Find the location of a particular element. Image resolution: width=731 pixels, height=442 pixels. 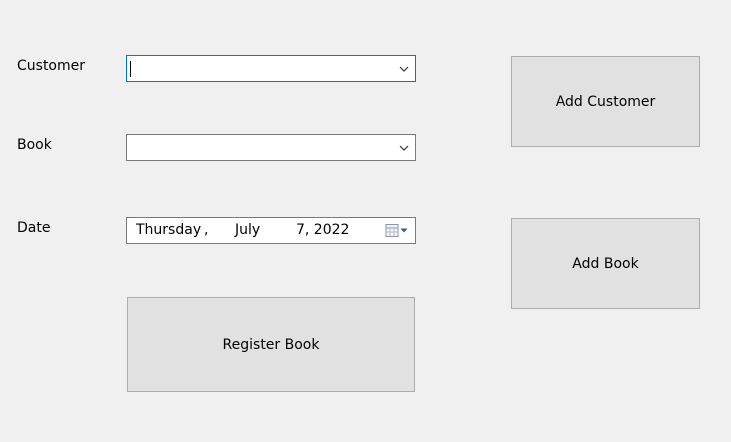

book-label: Book is located at coordinates (34, 145).